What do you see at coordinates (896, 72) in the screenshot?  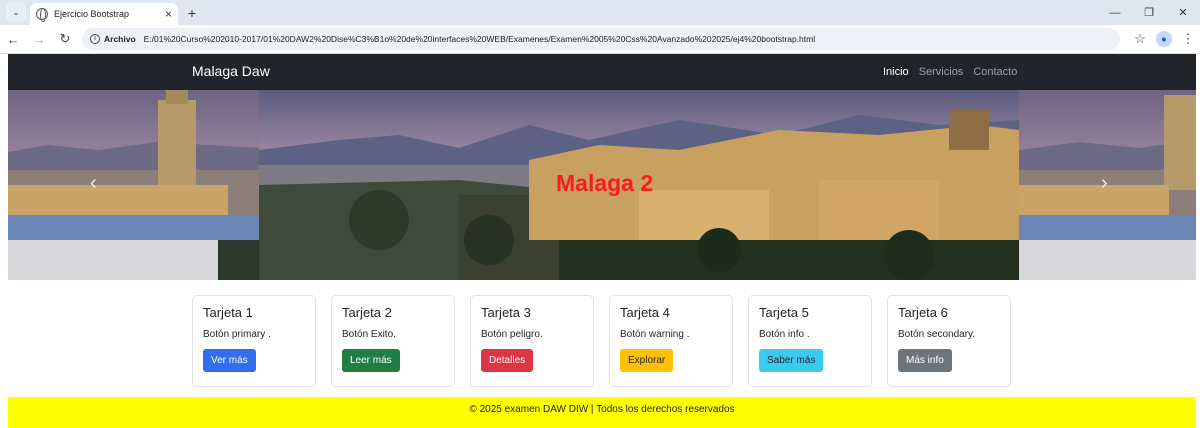 I see `nav-link-inicio: Inicio` at bounding box center [896, 72].